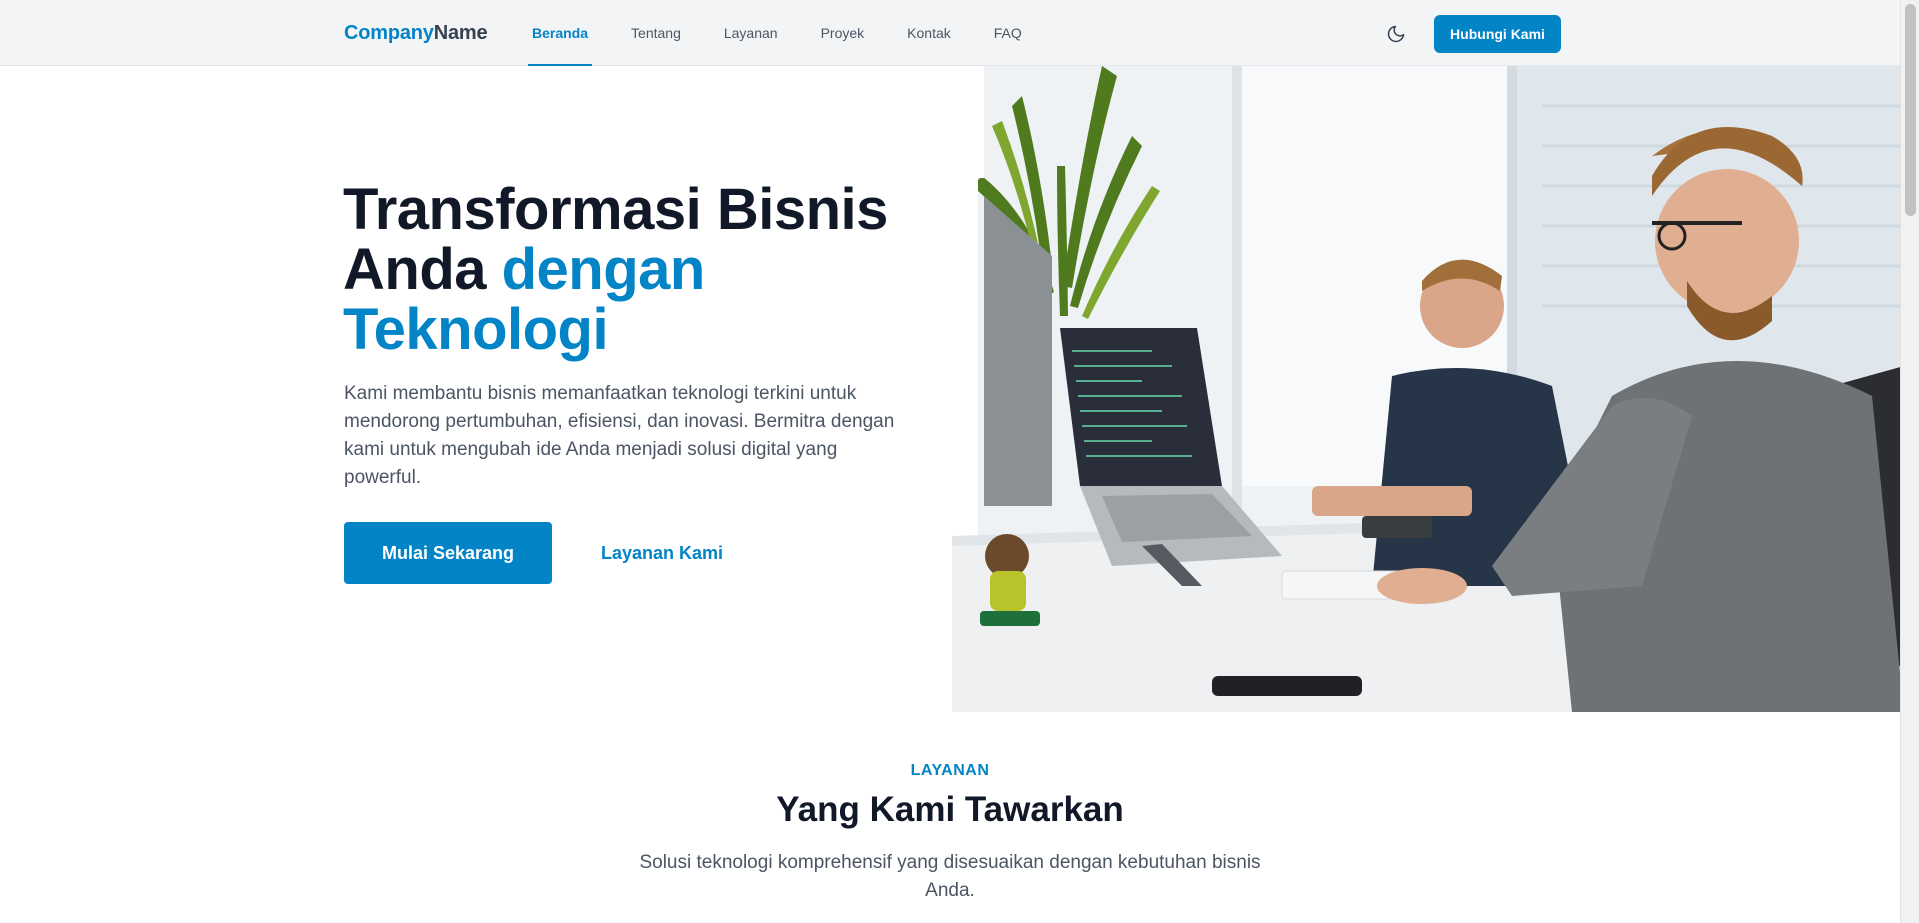 The height and width of the screenshot is (923, 1919). I want to click on our-services-link: Layanan Kami, so click(662, 553).